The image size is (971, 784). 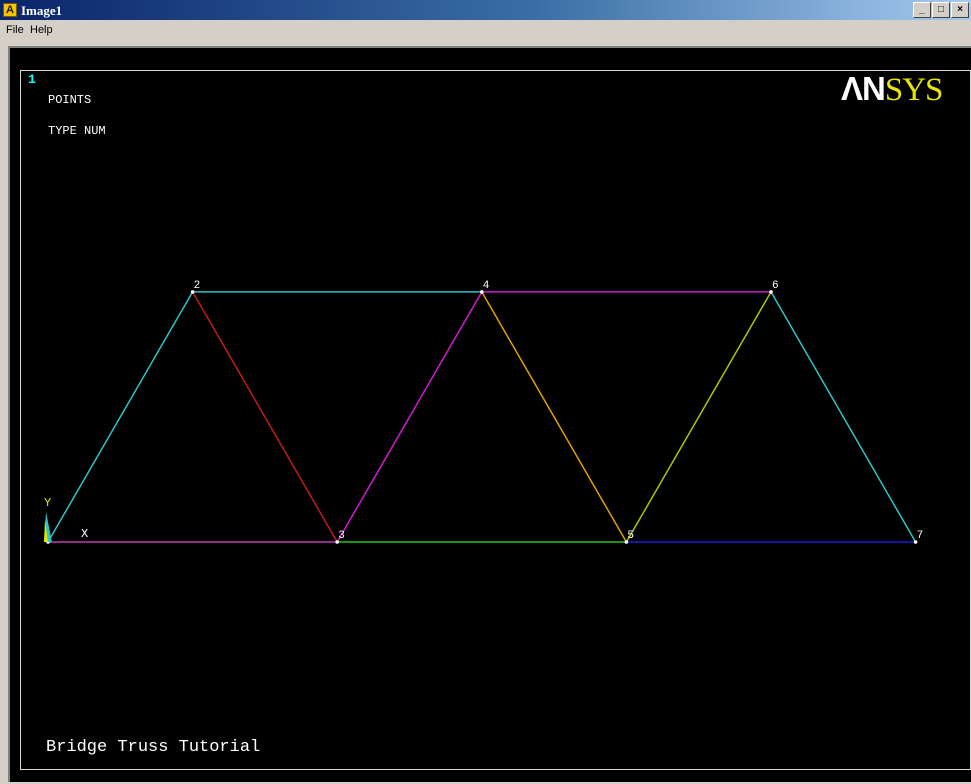 I want to click on triad-x-label: X, so click(x=84, y=534).